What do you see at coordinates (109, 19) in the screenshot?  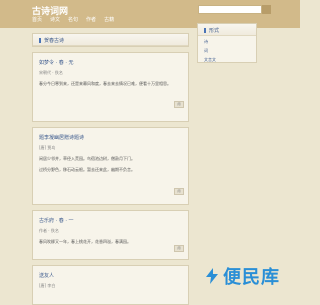 I see `nav-item-classics: 古籍` at bounding box center [109, 19].